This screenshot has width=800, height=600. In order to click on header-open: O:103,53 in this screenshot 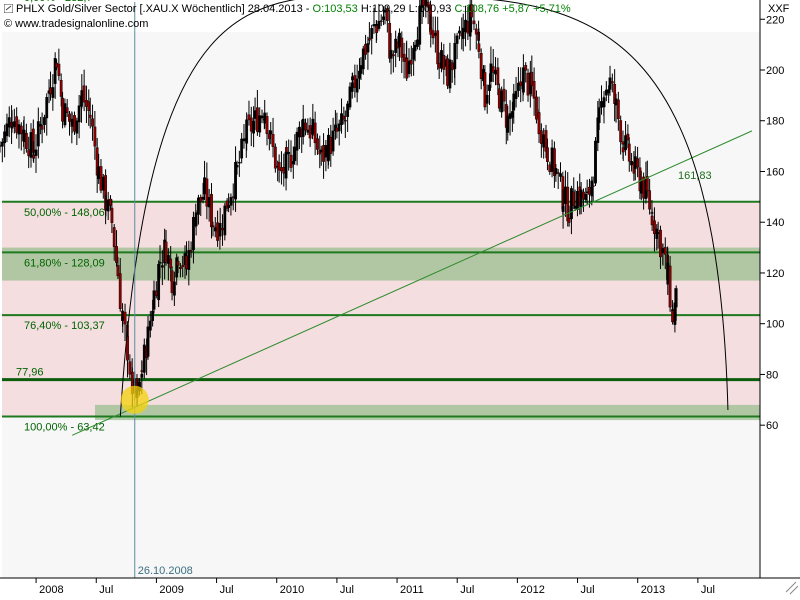, I will do `click(335, 9)`.